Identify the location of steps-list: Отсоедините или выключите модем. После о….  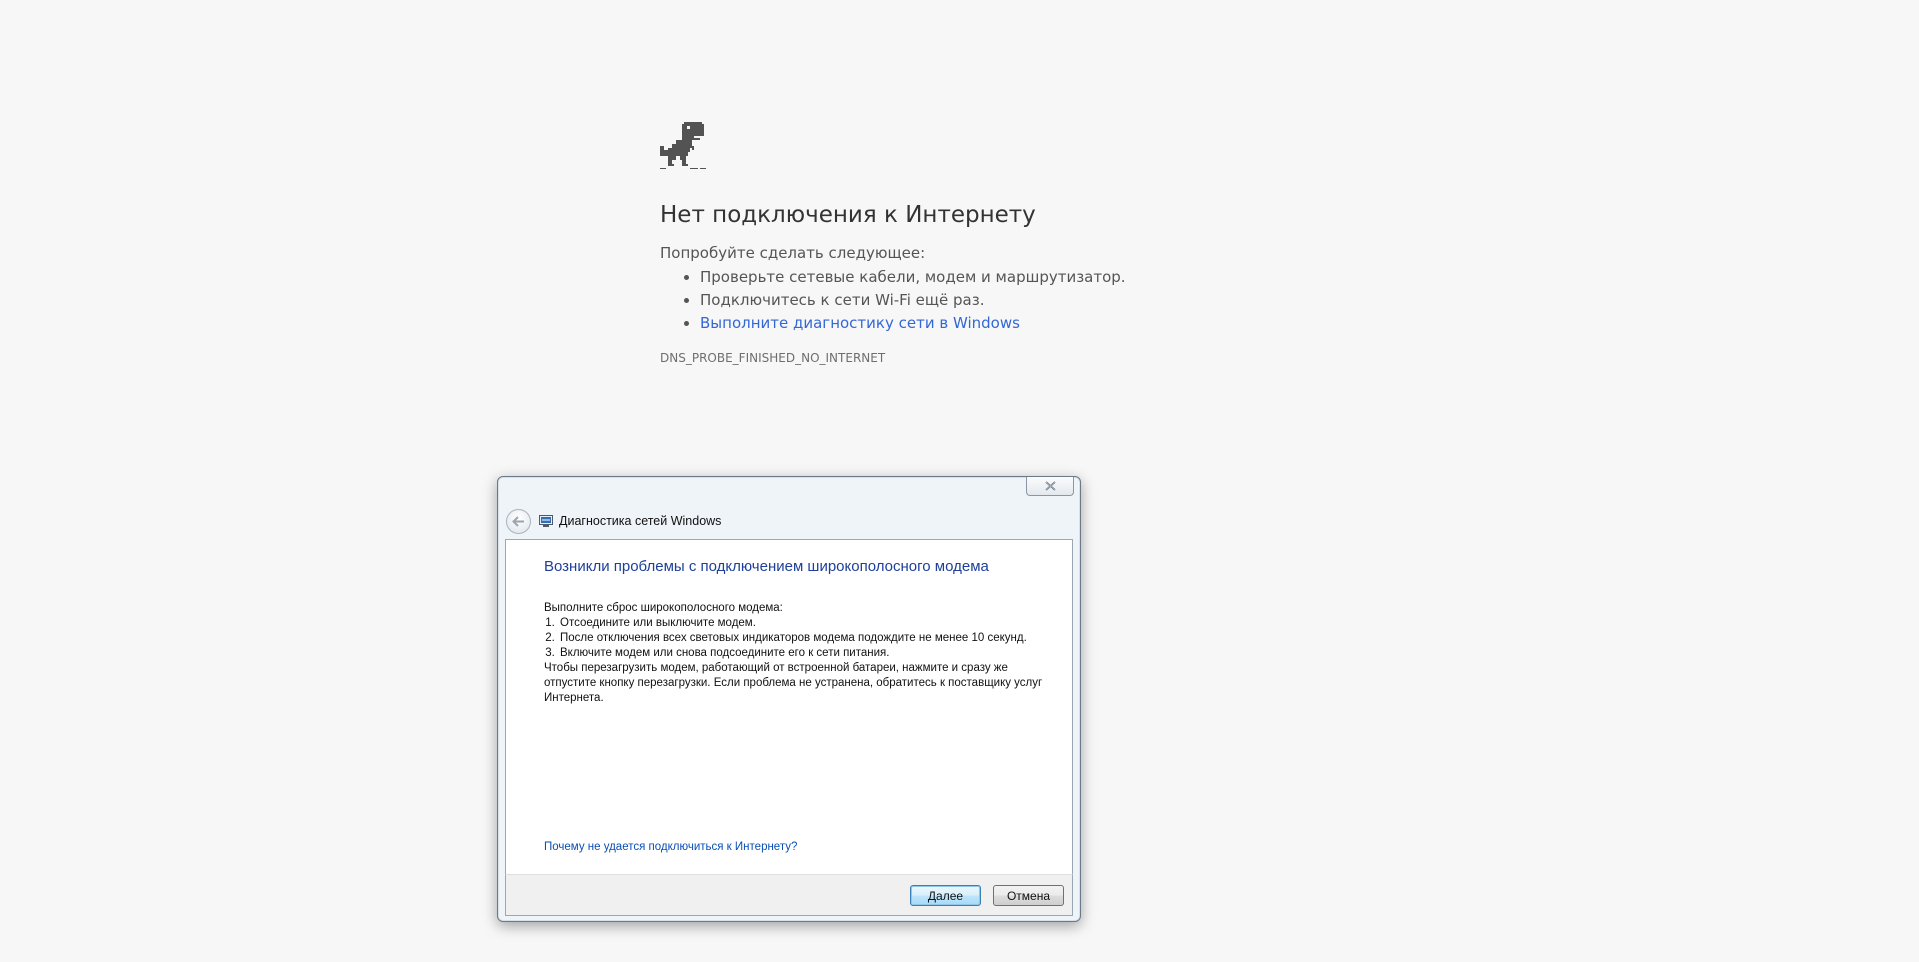
(794, 638).